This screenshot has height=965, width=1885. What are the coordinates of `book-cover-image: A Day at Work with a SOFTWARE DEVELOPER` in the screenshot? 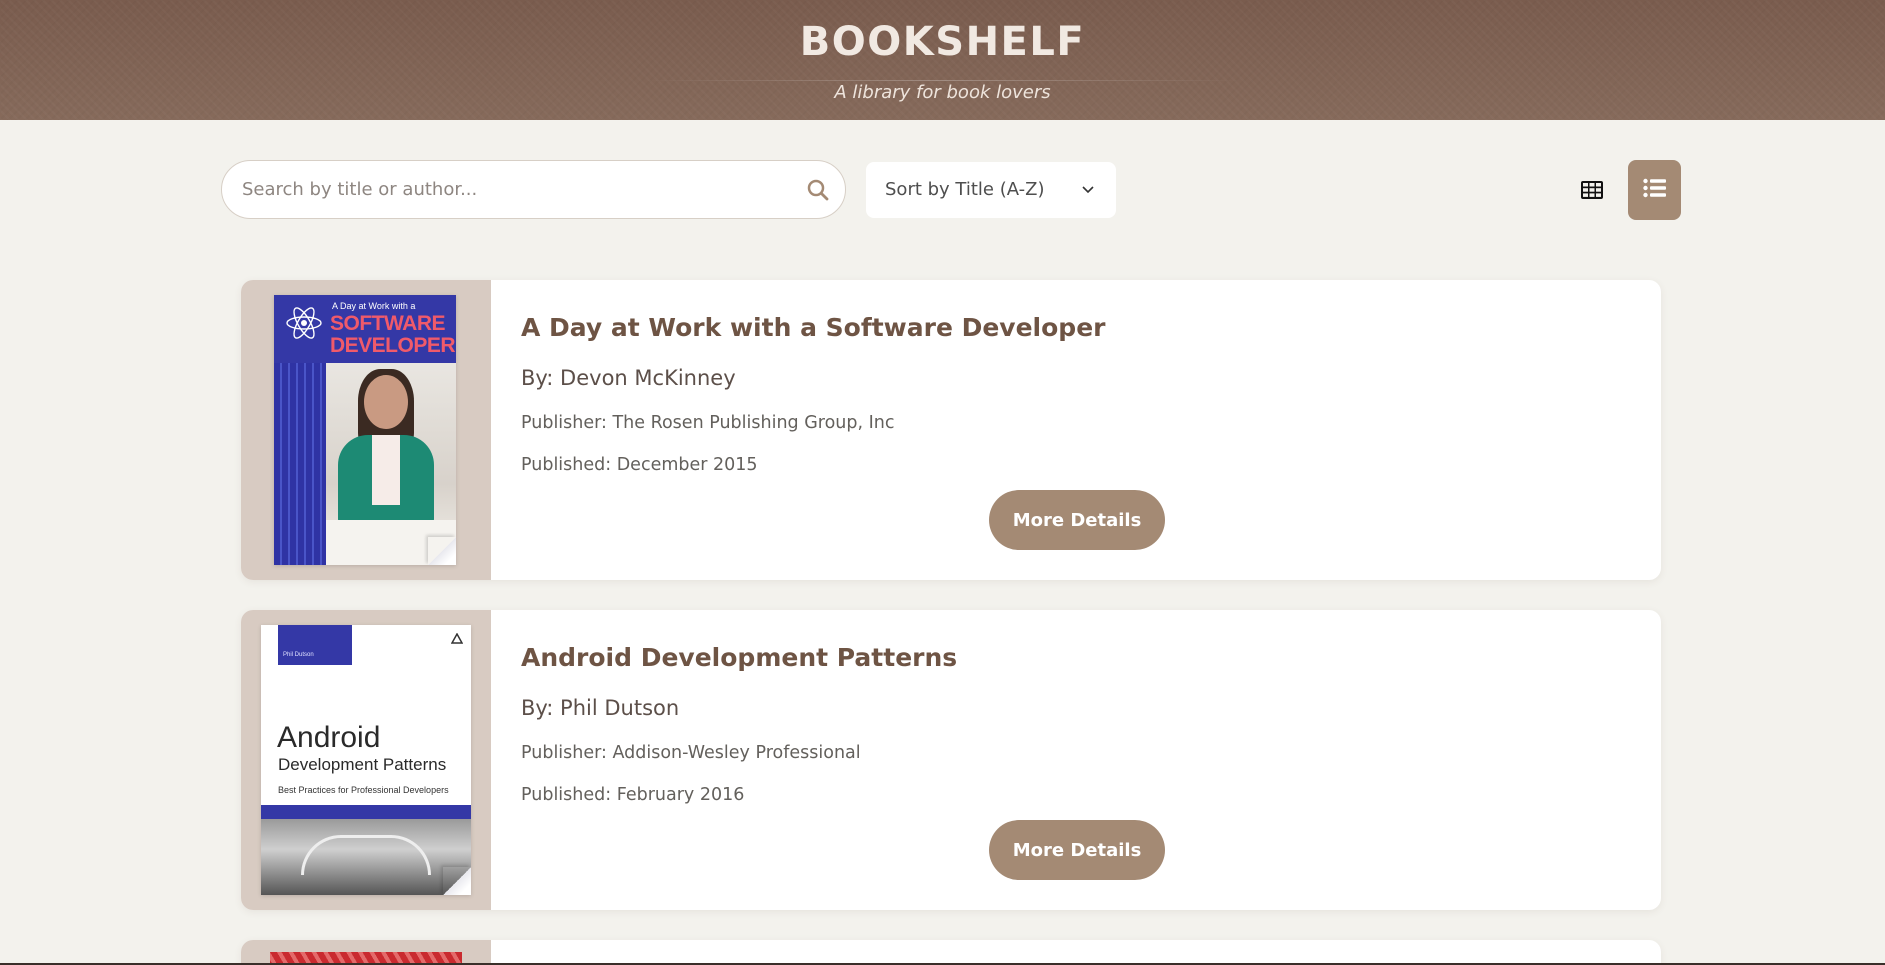 It's located at (365, 430).